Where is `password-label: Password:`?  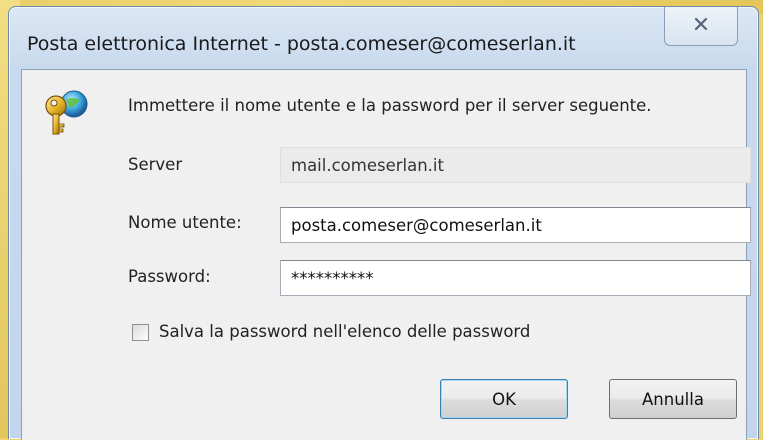 password-label: Password: is located at coordinates (169, 276).